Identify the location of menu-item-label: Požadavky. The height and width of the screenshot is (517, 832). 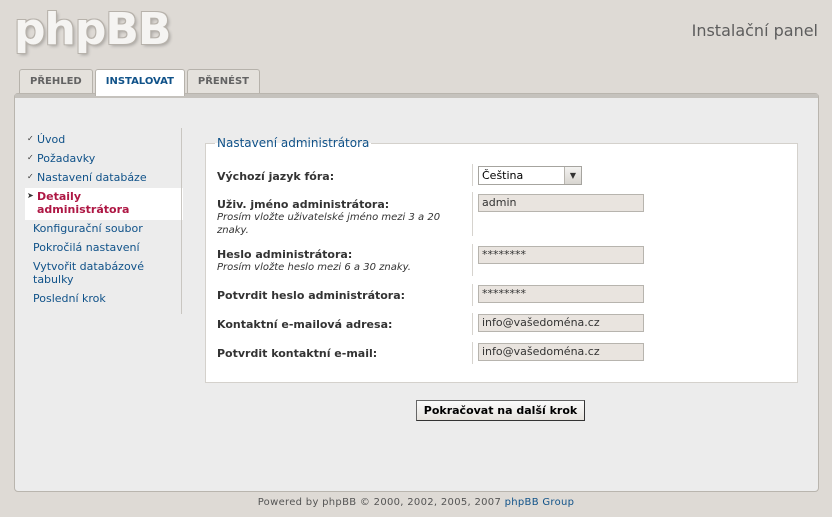
(66, 158).